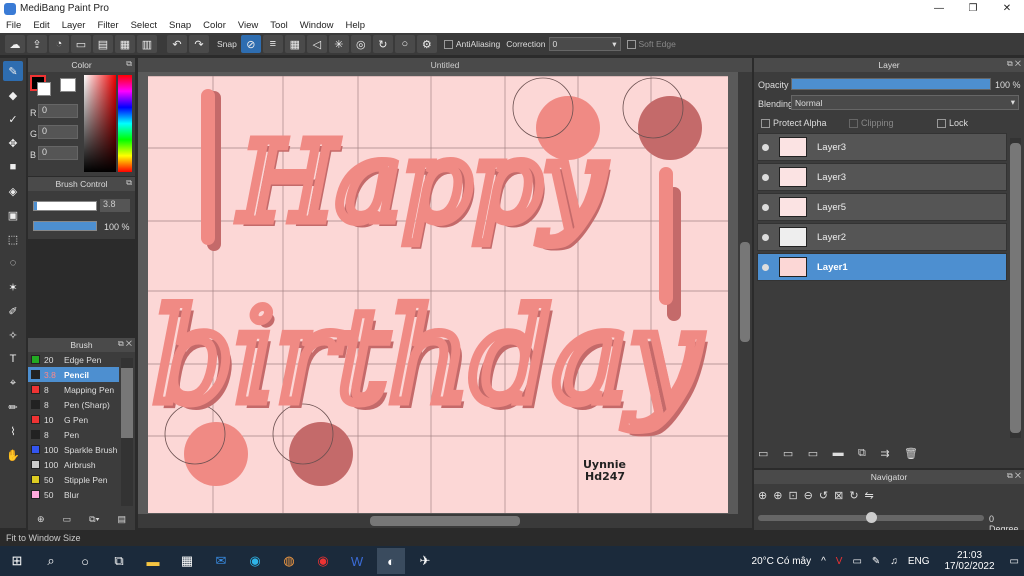  I want to click on menu-tool: Tool, so click(278, 25).